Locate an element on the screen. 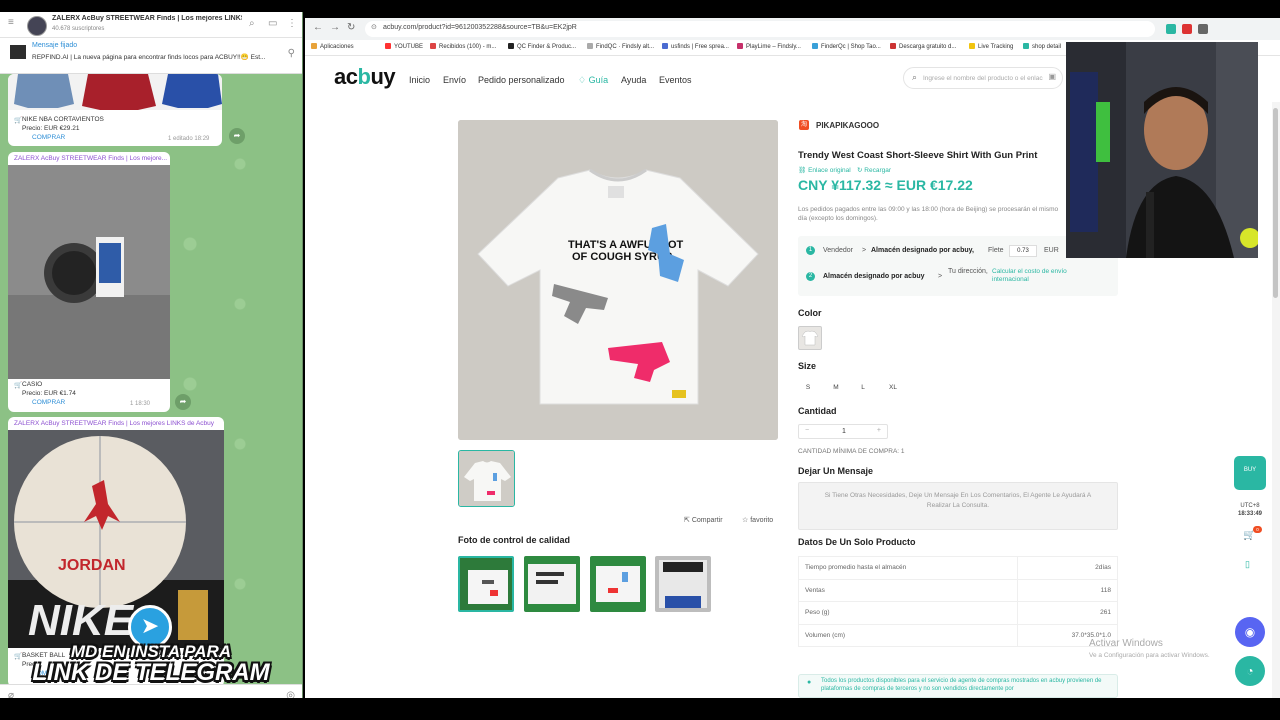 The width and height of the screenshot is (1280, 720). scrollbar-thumb is located at coordinates (1275, 203).